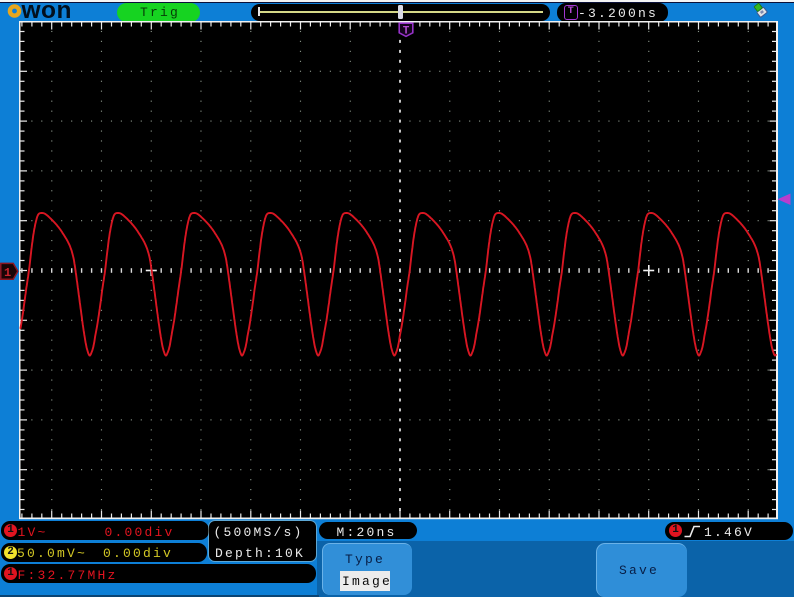 The image size is (794, 597). Describe the element at coordinates (7, 273) in the screenshot. I see `svg-text: 1` at that location.